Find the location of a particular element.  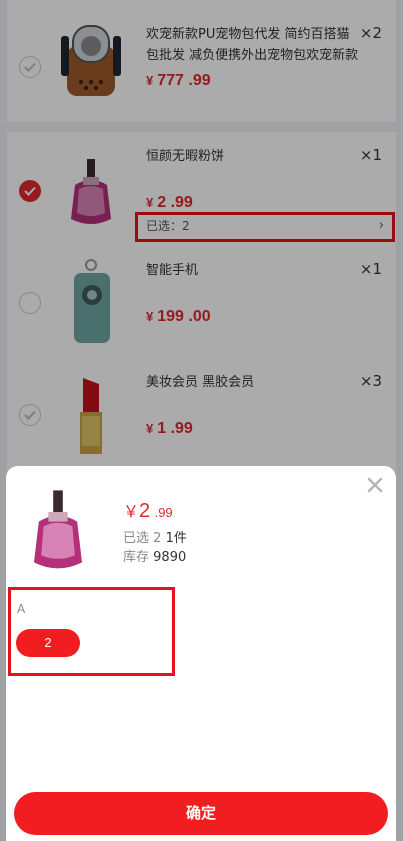

selected-info: 已选 2 1件 is located at coordinates (155, 536).